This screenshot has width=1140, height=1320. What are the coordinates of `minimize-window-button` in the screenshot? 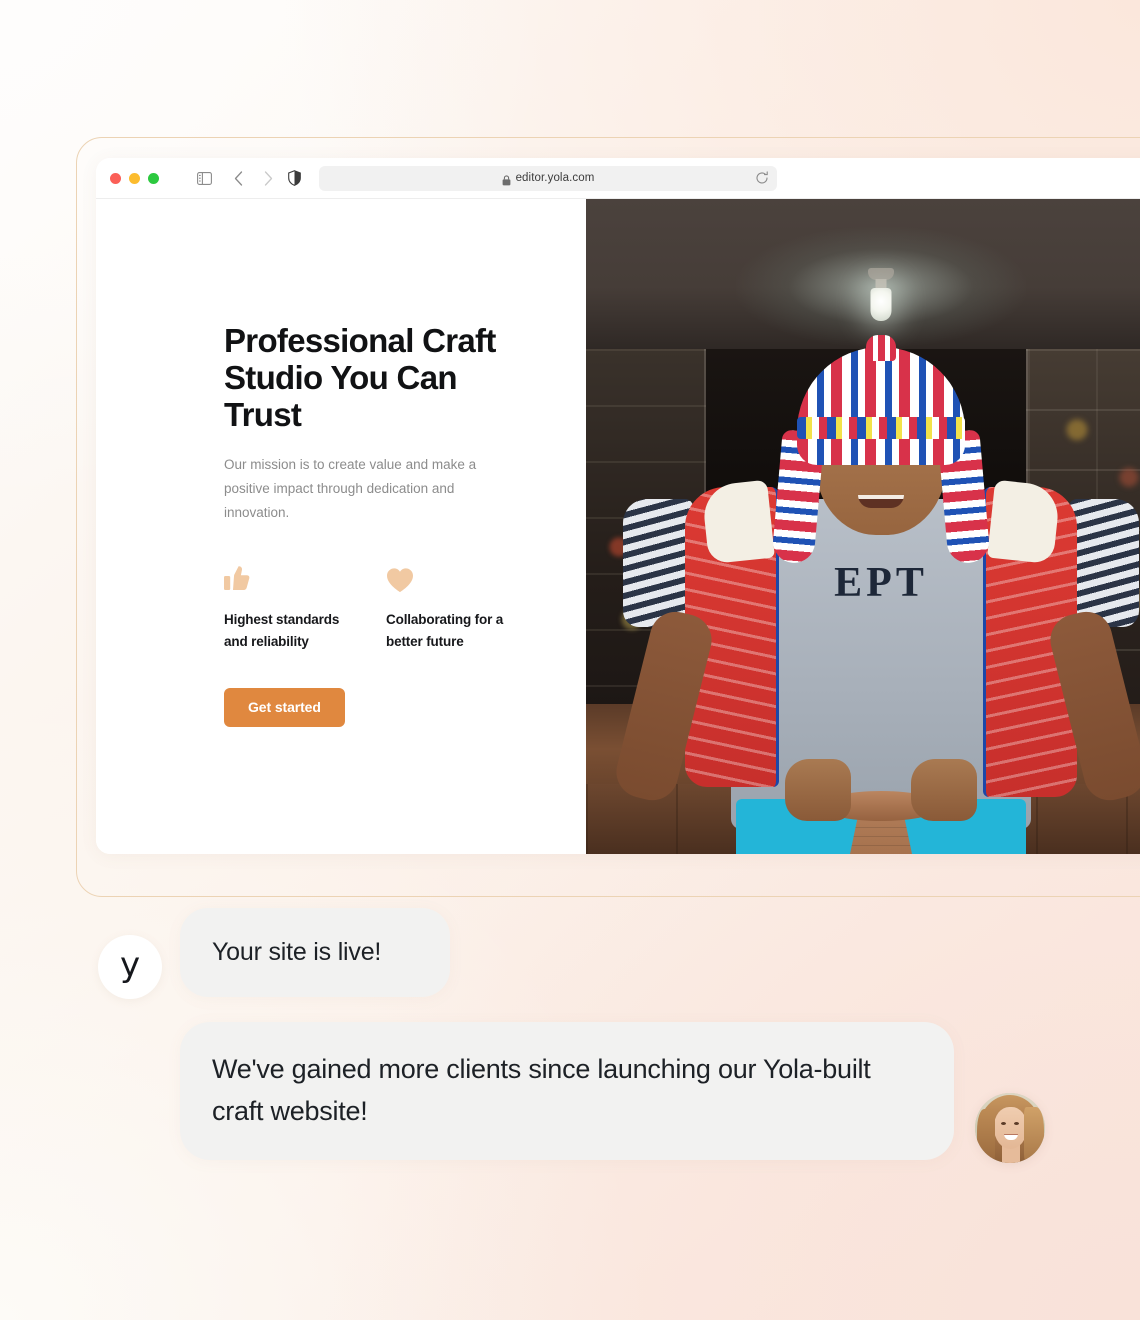 It's located at (134, 178).